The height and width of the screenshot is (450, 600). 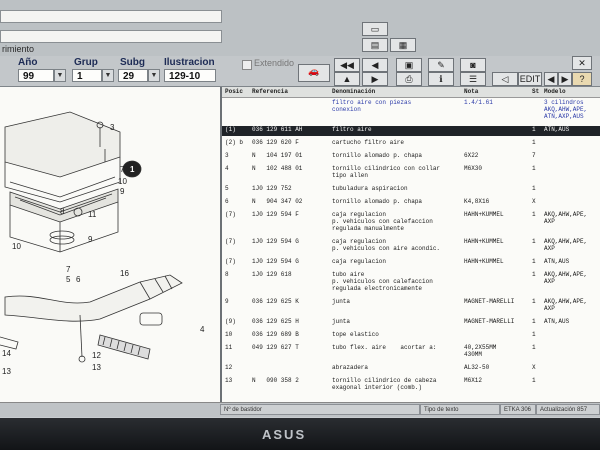 What do you see at coordinates (557, 129) in the screenshot?
I see `cell-model: ATN,AUS` at bounding box center [557, 129].